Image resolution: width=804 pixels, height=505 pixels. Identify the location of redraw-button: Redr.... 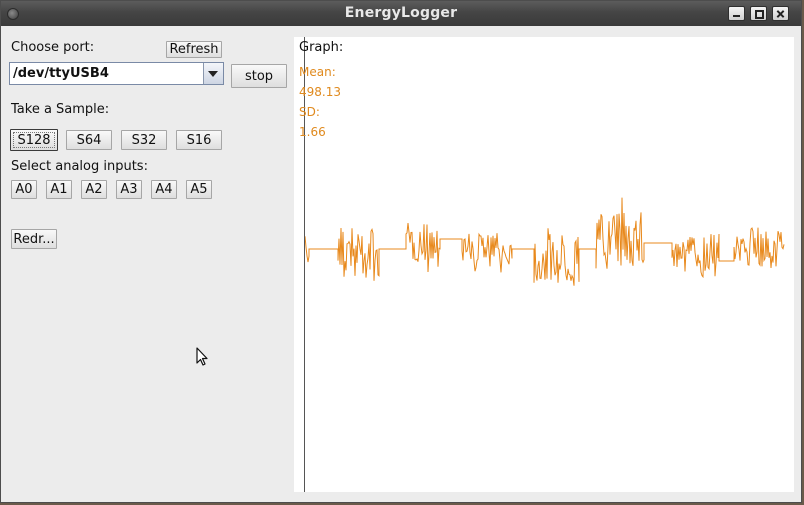
(34, 239).